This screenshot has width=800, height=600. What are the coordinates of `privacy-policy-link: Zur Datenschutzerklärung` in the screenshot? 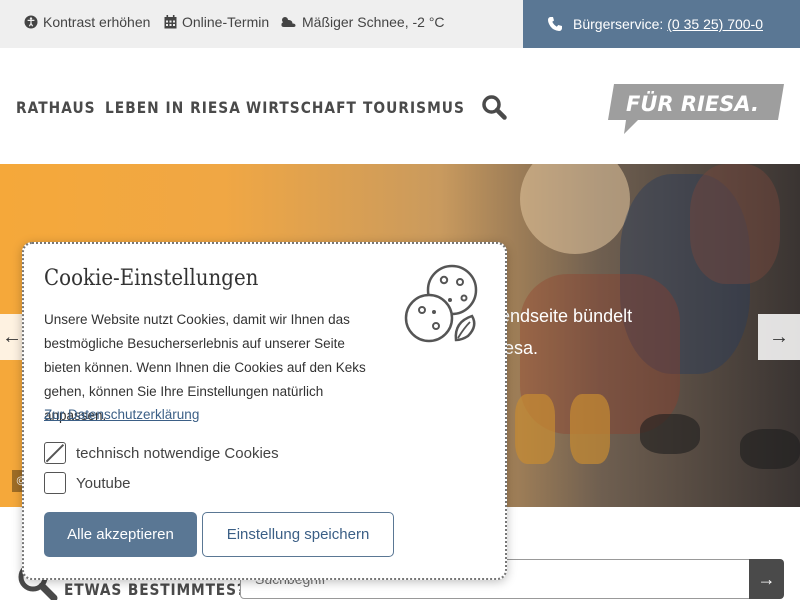 It's located at (121, 414).